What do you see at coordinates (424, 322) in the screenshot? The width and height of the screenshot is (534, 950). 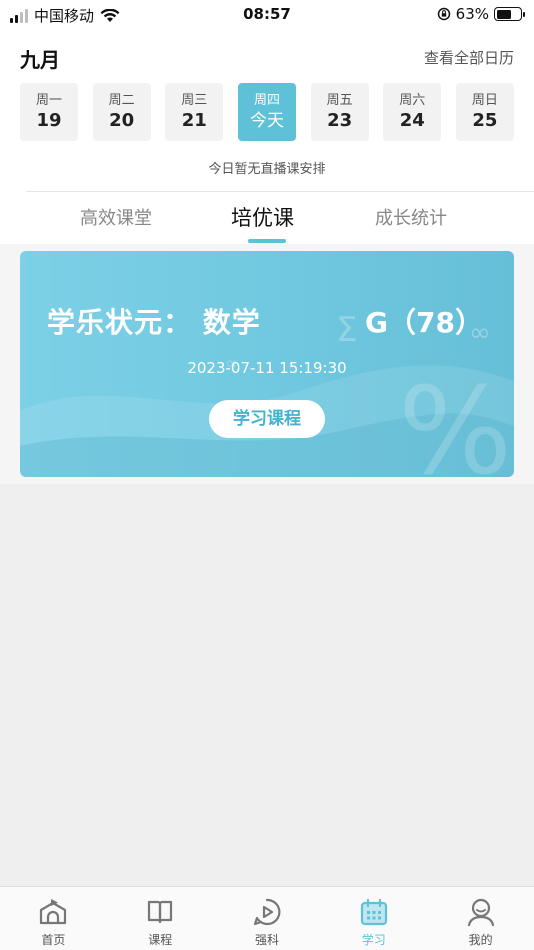 I see `course-grade: G（78）` at bounding box center [424, 322].